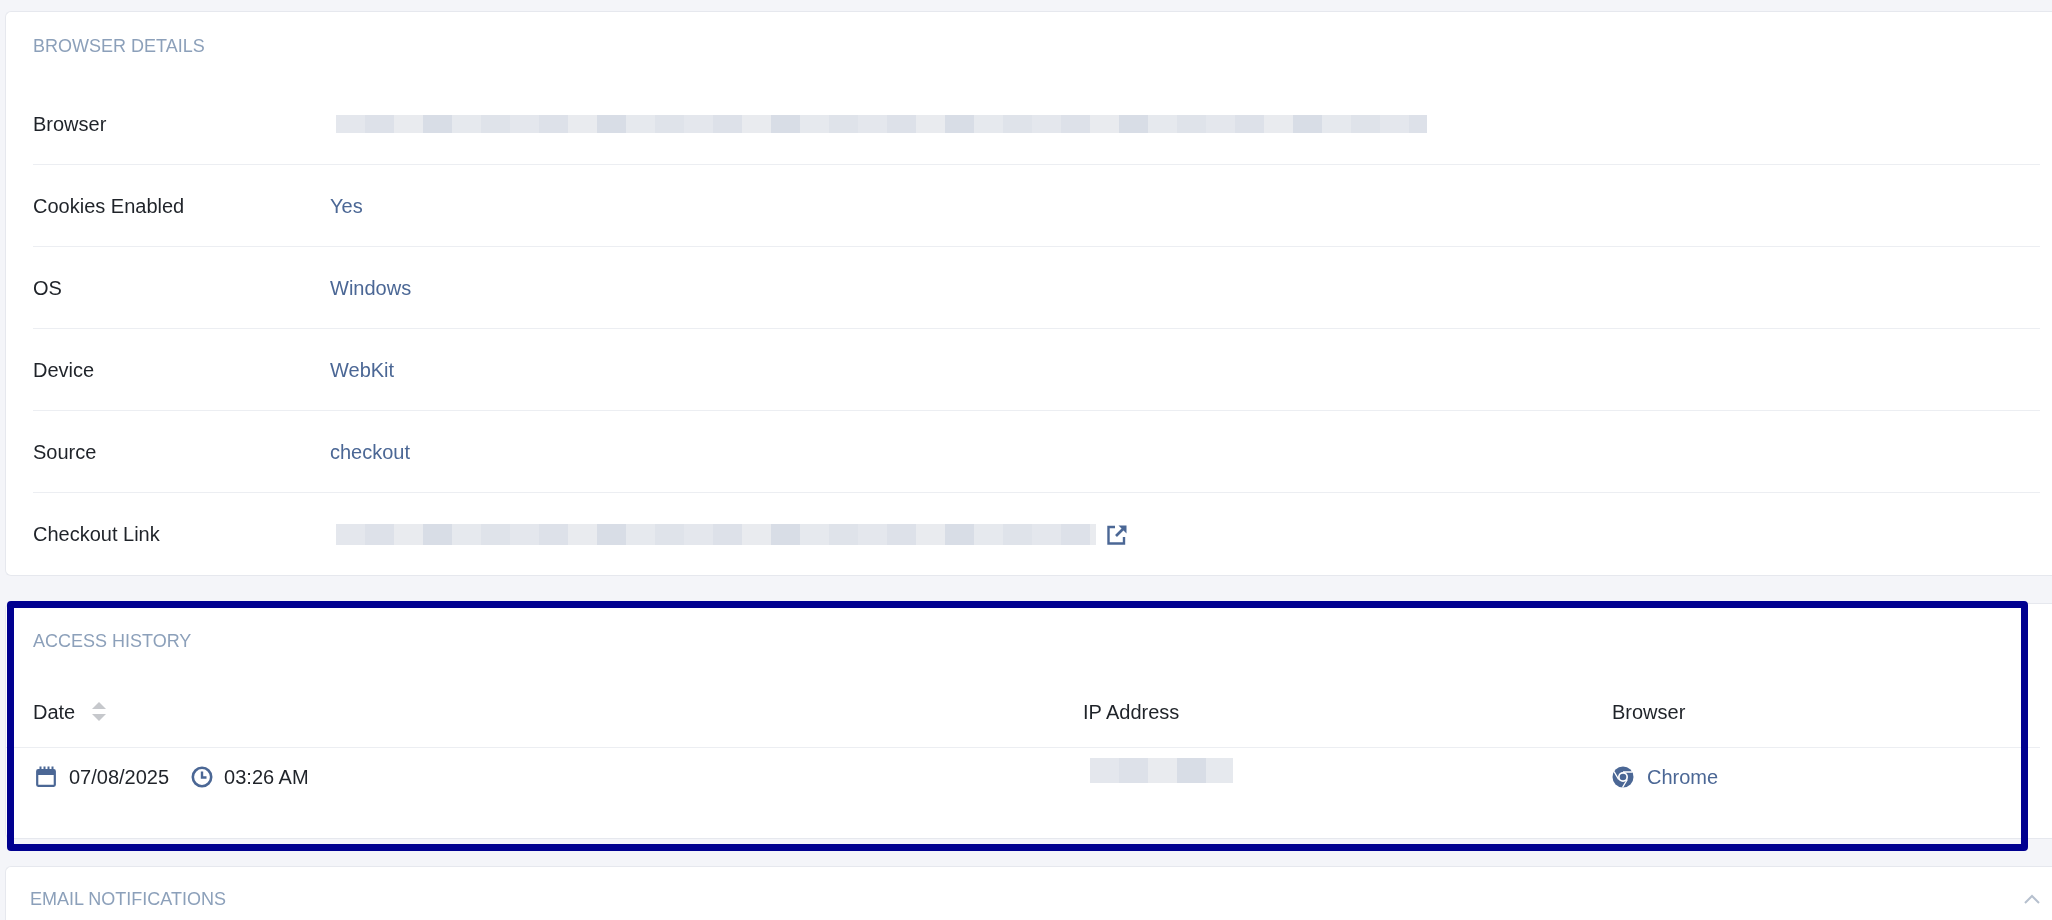 This screenshot has width=2052, height=920. What do you see at coordinates (266, 776) in the screenshot?
I see `time-text: 03:26 AM` at bounding box center [266, 776].